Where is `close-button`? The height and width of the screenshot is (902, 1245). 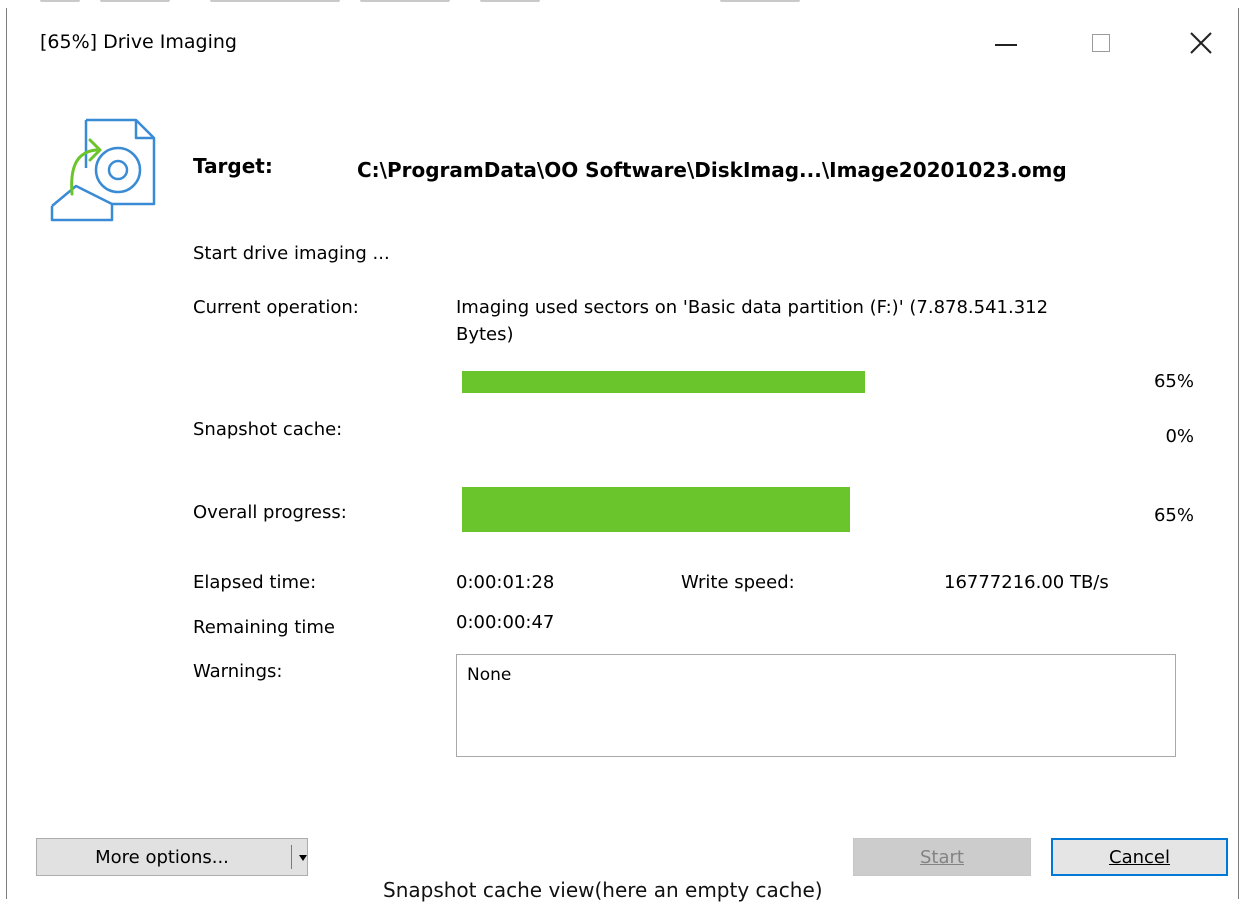 close-button is located at coordinates (1202, 44).